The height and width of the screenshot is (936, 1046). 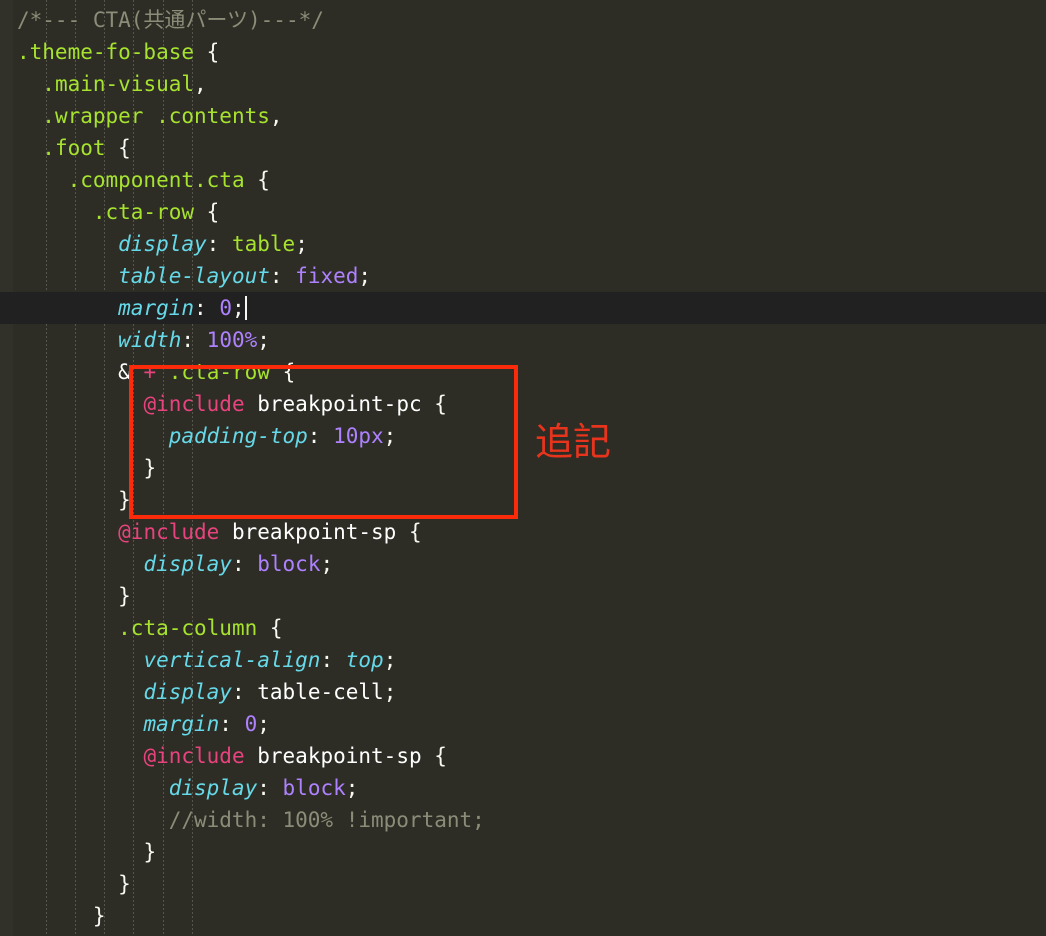 What do you see at coordinates (200, 84) in the screenshot?
I see `code-token: ,` at bounding box center [200, 84].